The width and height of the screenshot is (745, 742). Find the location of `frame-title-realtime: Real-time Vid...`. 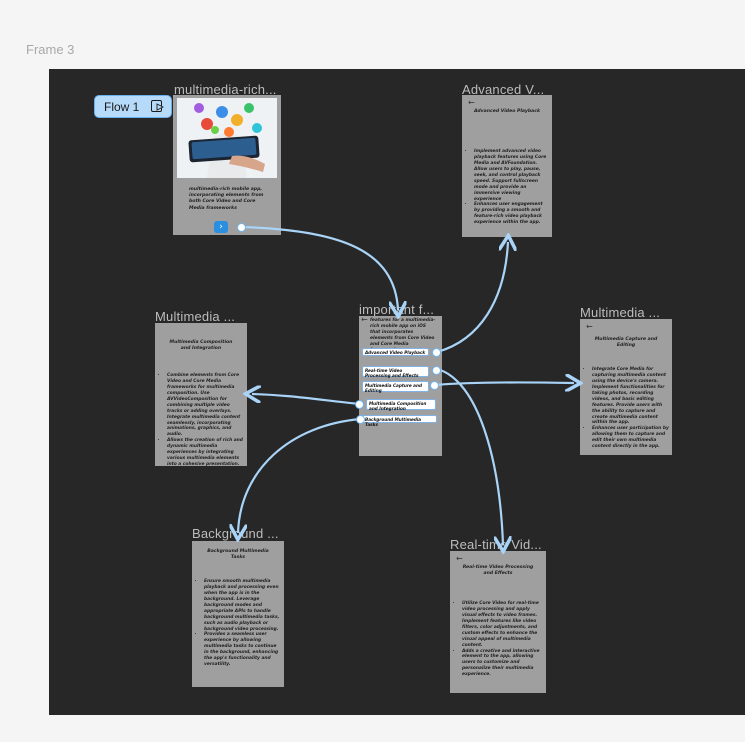

frame-title-realtime: Real-time Vid... is located at coordinates (496, 544).